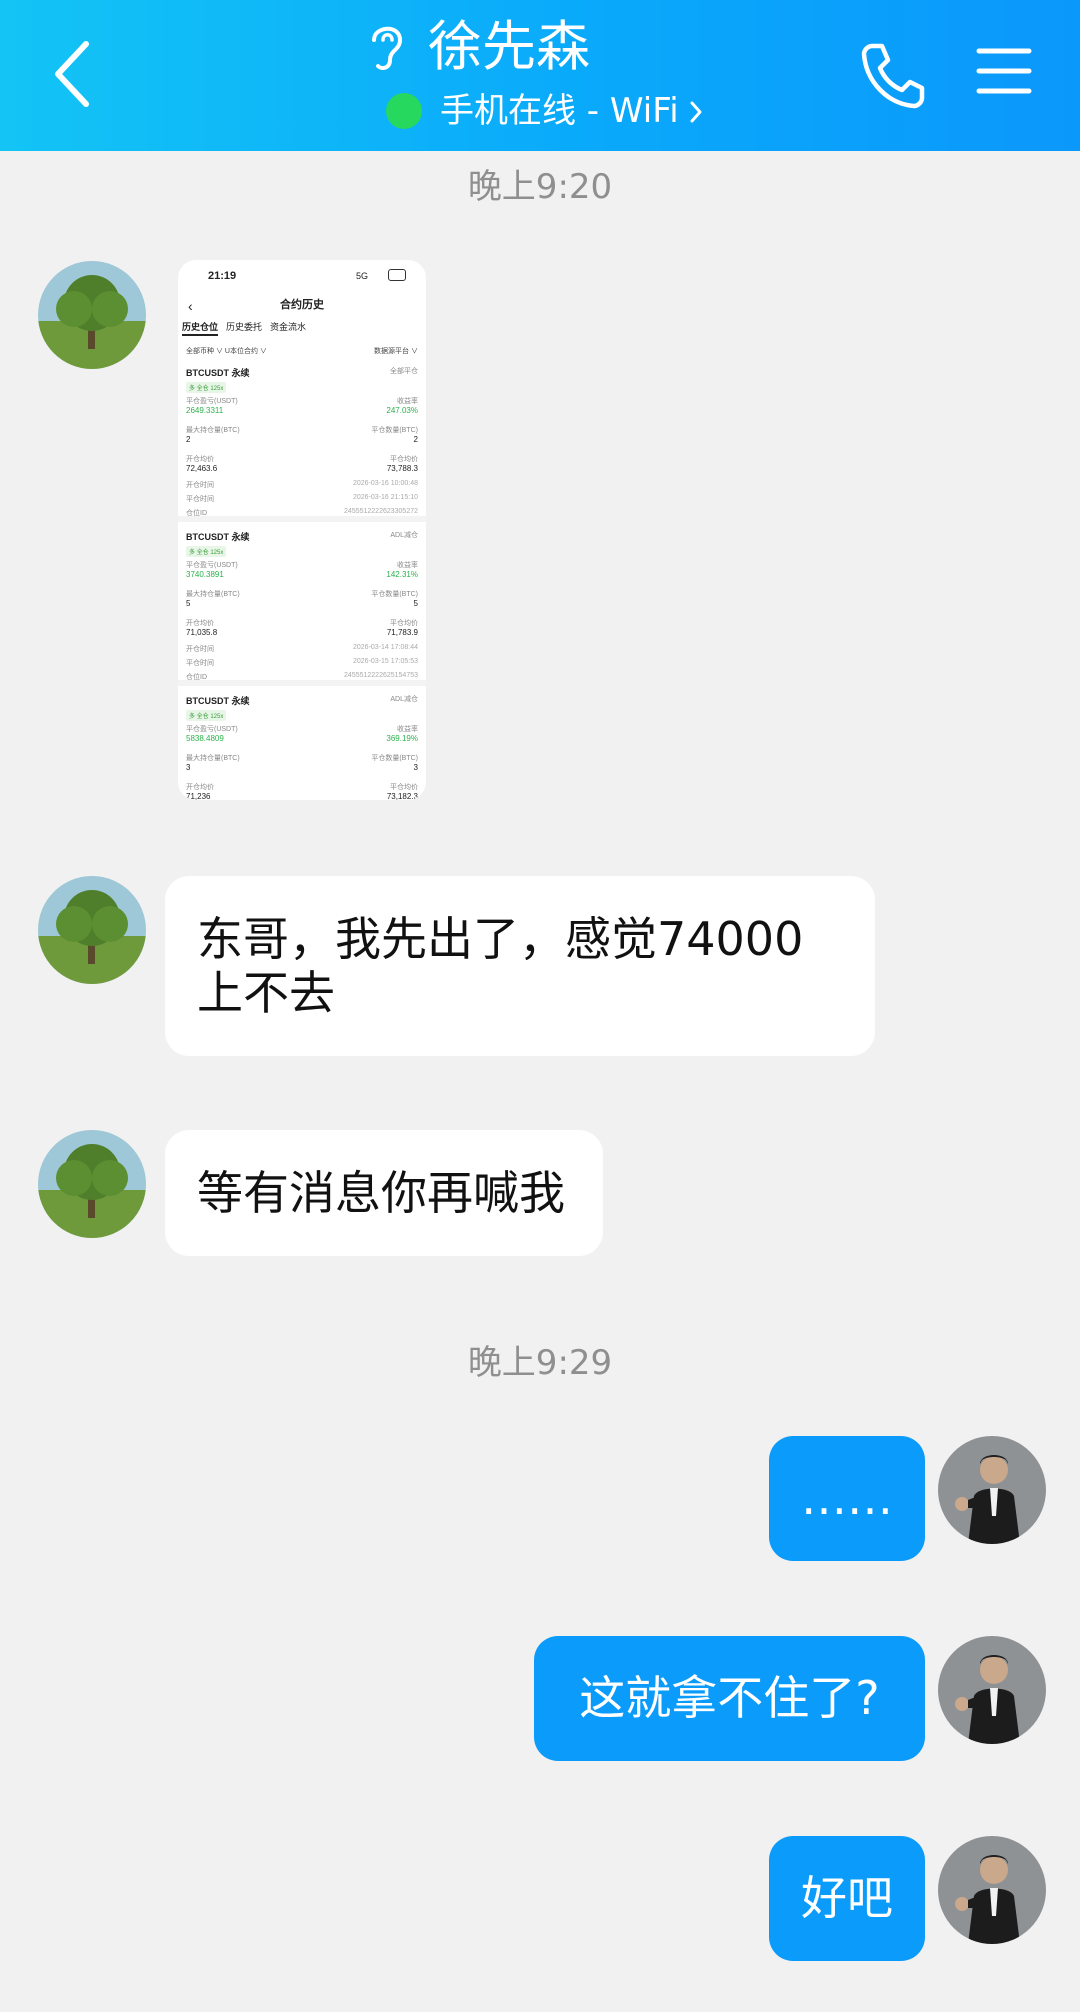  I want to click on pnl-value: 3740.3891, so click(205, 574).